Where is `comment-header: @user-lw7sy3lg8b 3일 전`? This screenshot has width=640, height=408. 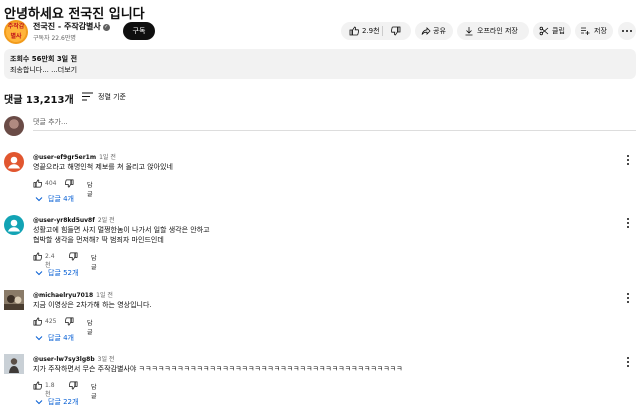
comment-header: @user-lw7sy3lg8b 3일 전 is located at coordinates (73, 358).